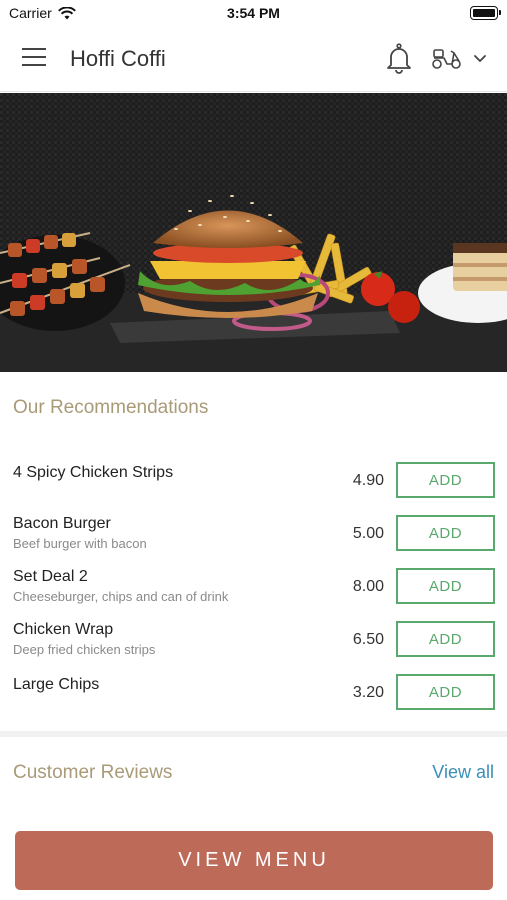 This screenshot has height=900, width=507. I want to click on recommendations-title: Our Recommendations, so click(111, 407).